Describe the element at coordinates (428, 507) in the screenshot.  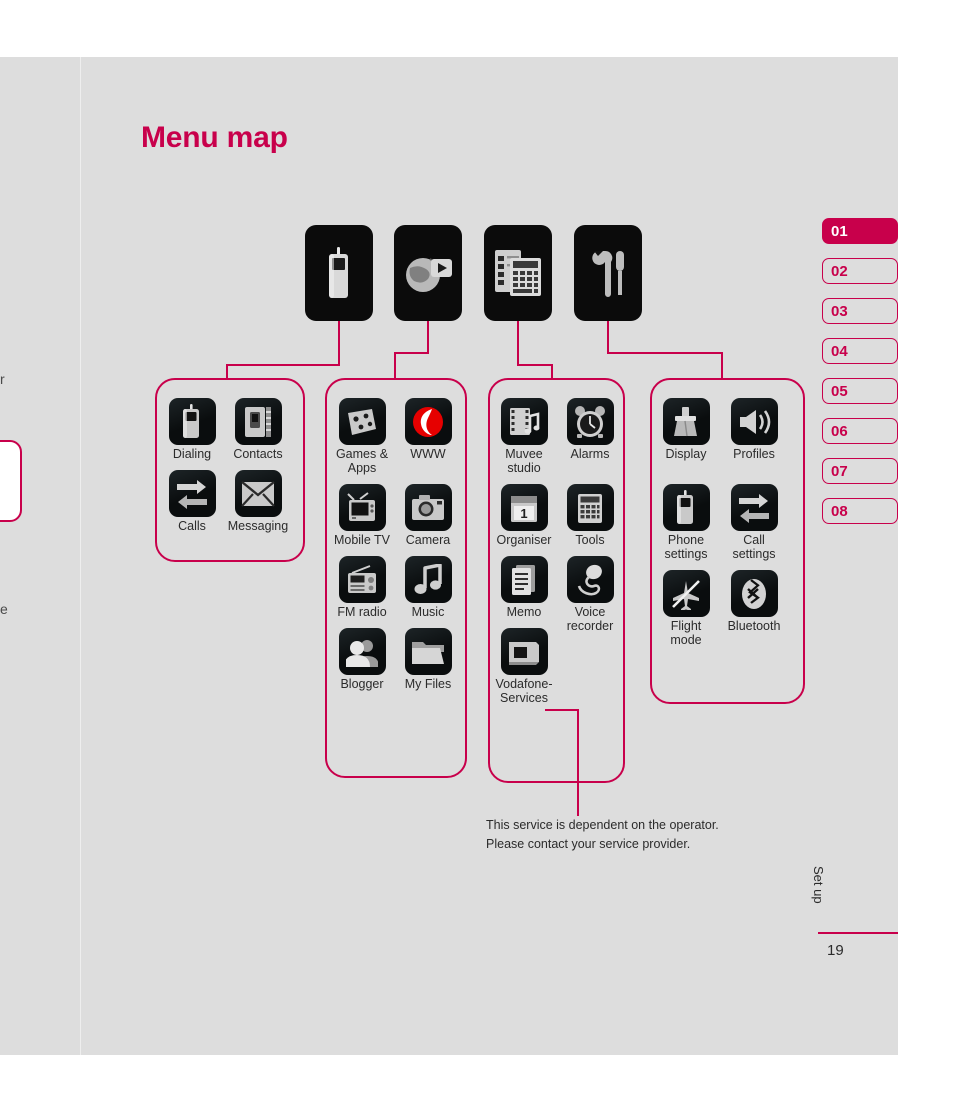
I see `camera-icon` at that location.